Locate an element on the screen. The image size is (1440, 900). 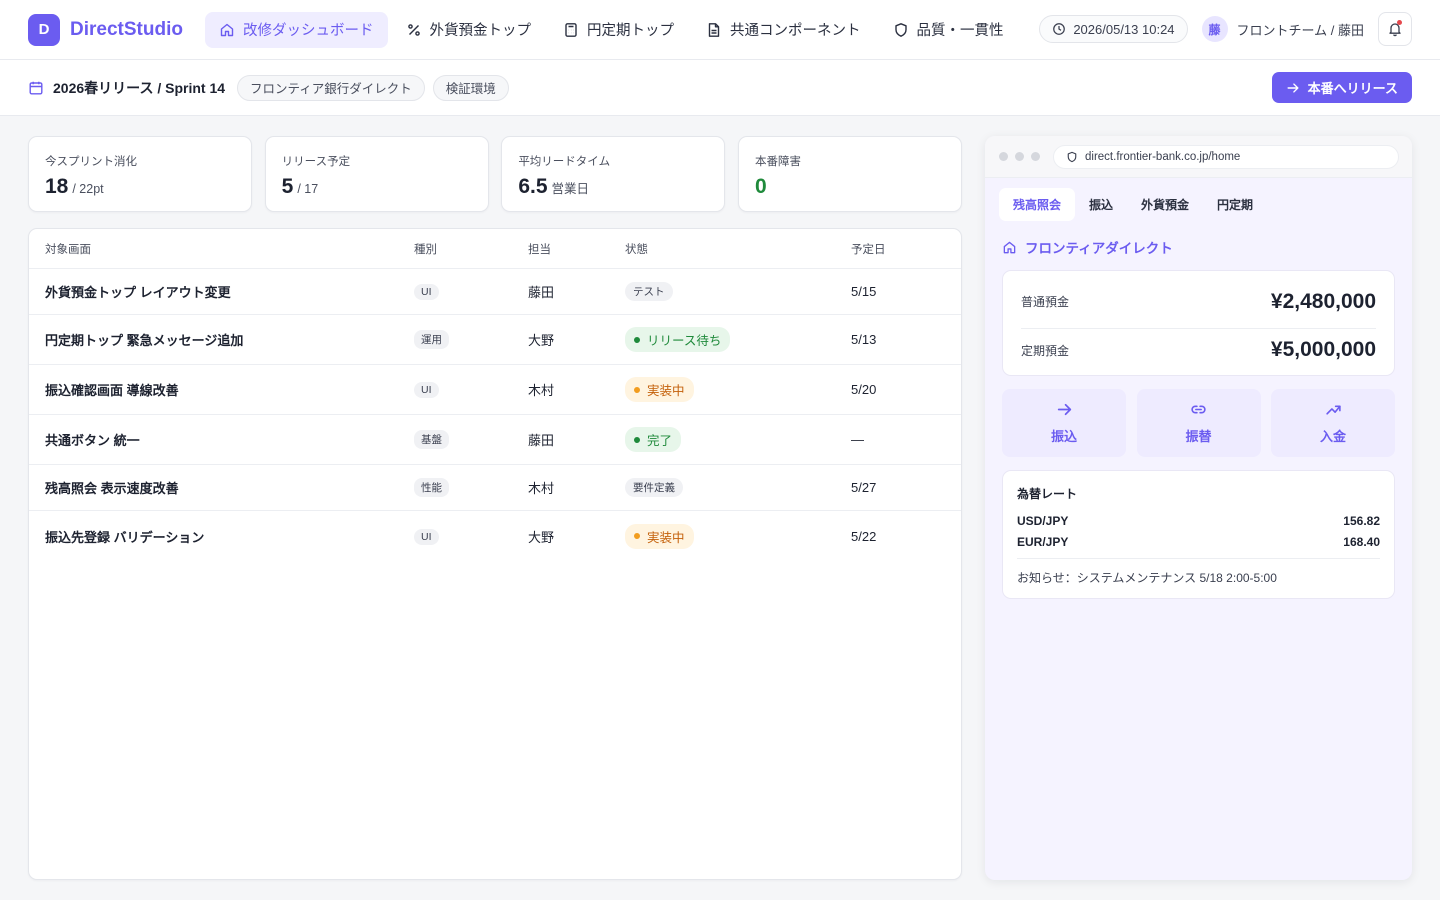
nav-item-quality: 品質・一貫性 is located at coordinates (948, 30).